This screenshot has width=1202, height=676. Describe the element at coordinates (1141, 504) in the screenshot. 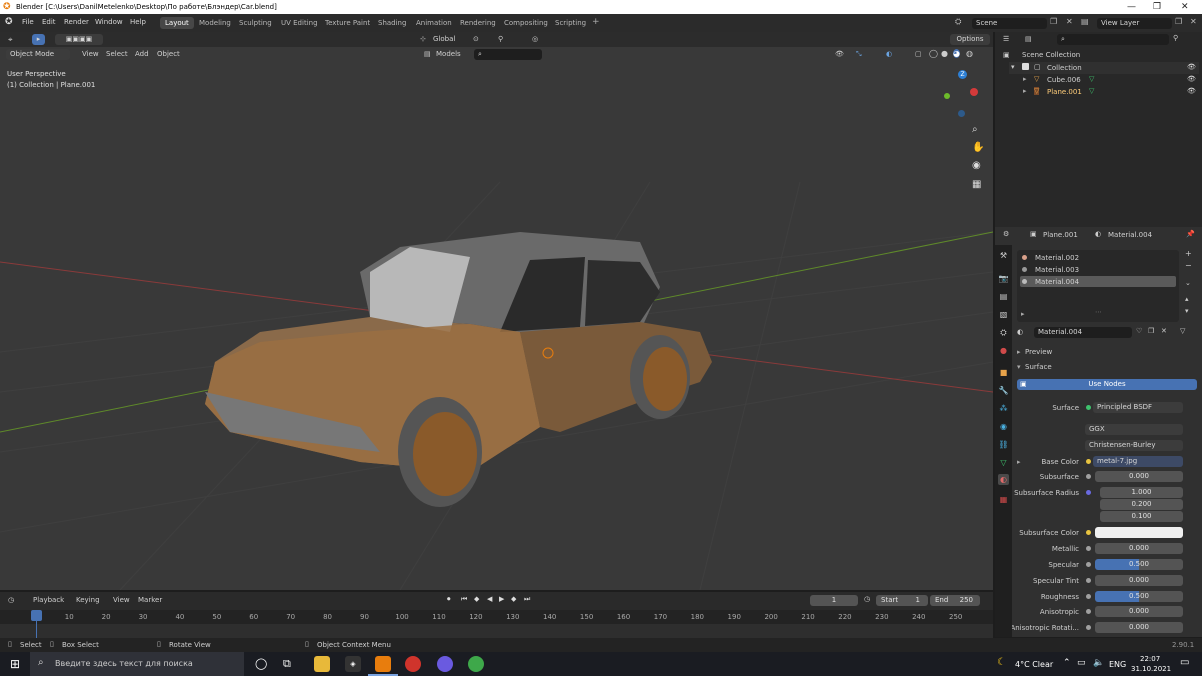

I see `subsurface-radius-y: 0.200` at that location.